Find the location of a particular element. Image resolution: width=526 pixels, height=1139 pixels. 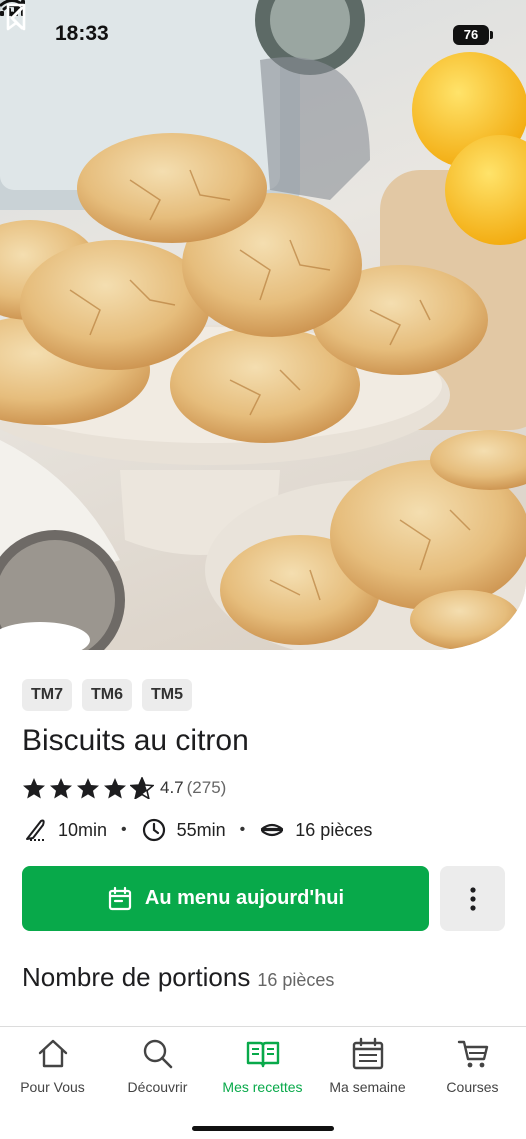

tab-label: Mes recettes is located at coordinates (262, 1087).